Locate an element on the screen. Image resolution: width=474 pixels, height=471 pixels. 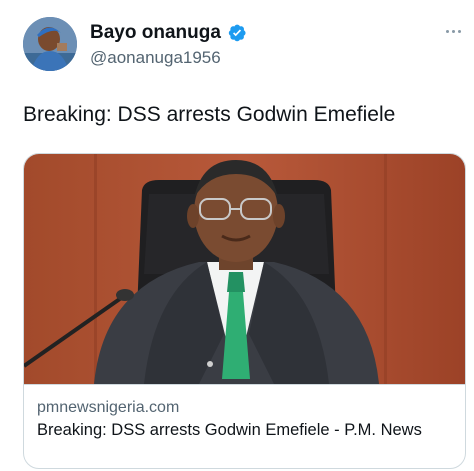
avatar is located at coordinates (50, 44).